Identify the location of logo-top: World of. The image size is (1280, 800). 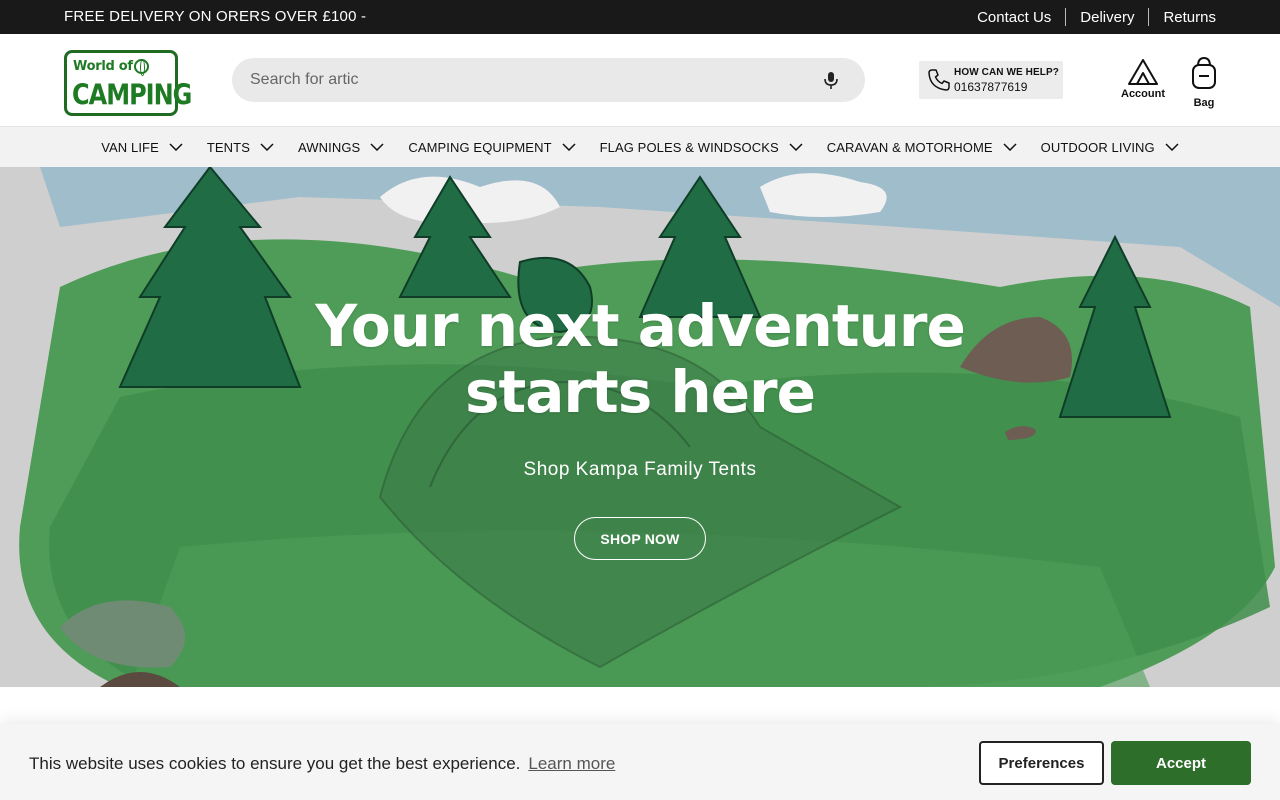
(111, 67).